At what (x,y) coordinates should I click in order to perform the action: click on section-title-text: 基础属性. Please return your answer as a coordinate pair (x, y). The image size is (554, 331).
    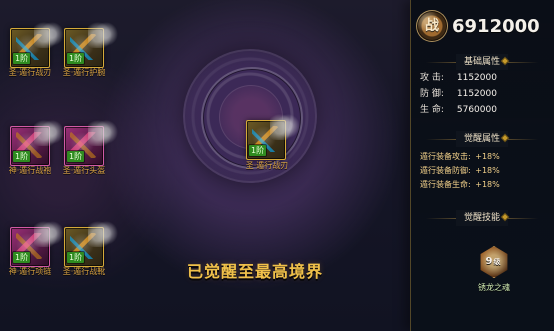
    Looking at the image, I should click on (481, 62).